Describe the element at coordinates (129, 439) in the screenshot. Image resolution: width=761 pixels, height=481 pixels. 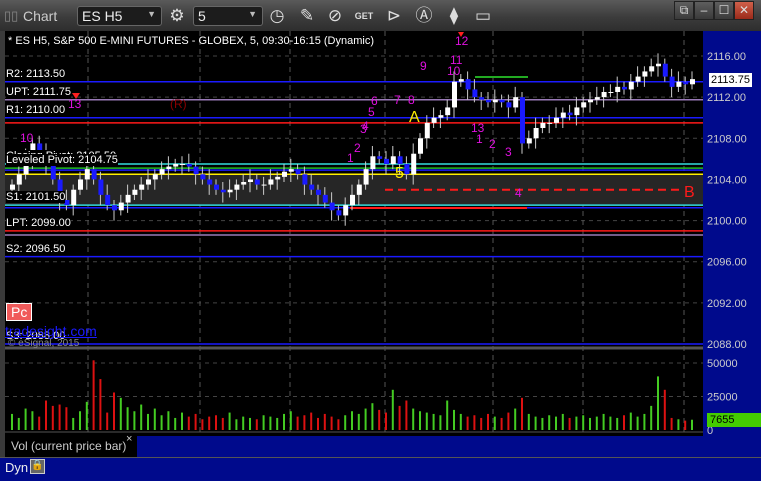
I see `close-study-icon: ×` at that location.